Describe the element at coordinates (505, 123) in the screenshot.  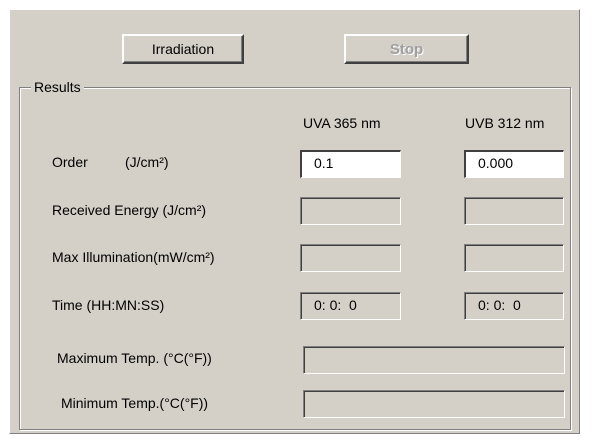
I see `column-header-uvb: UVB 312 nm` at that location.